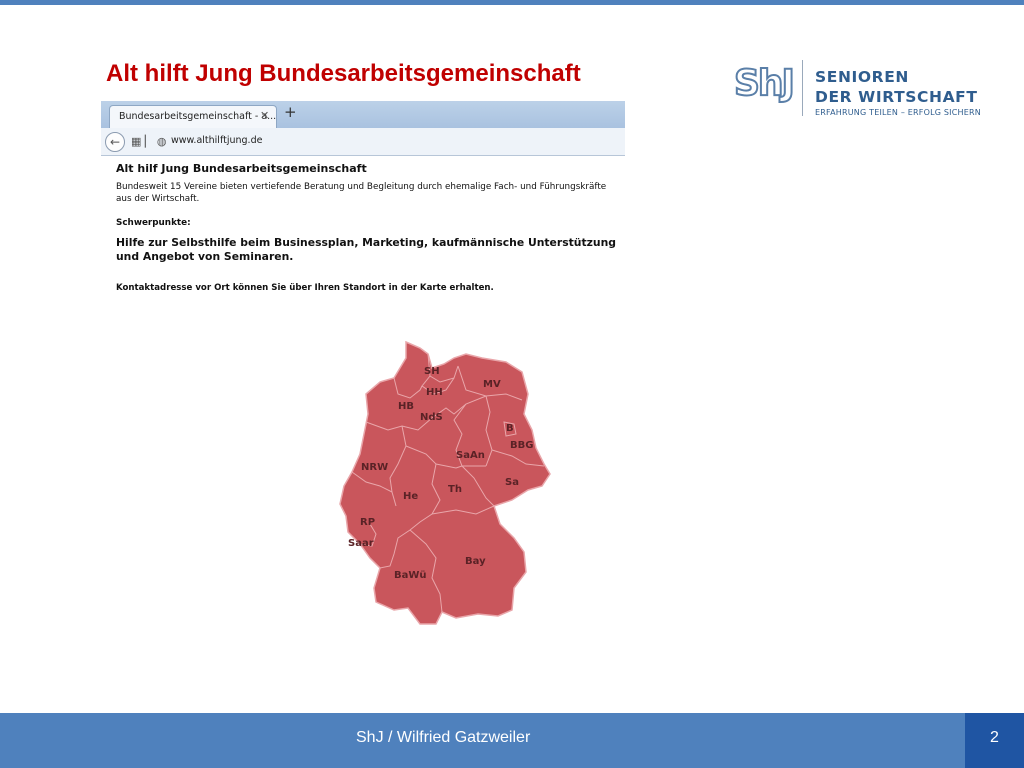 Image resolution: width=1024 pixels, height=768 pixels. I want to click on top-accent-bar, so click(512, 2).